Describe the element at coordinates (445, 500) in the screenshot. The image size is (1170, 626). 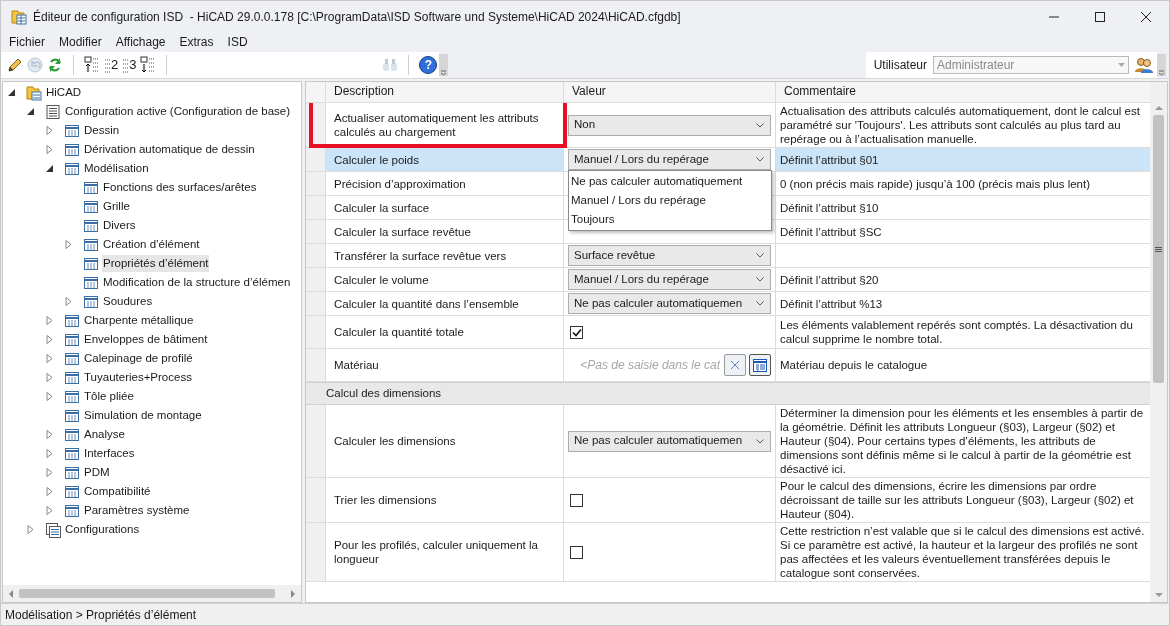
I see `setting-label: Trier les dimensions` at that location.